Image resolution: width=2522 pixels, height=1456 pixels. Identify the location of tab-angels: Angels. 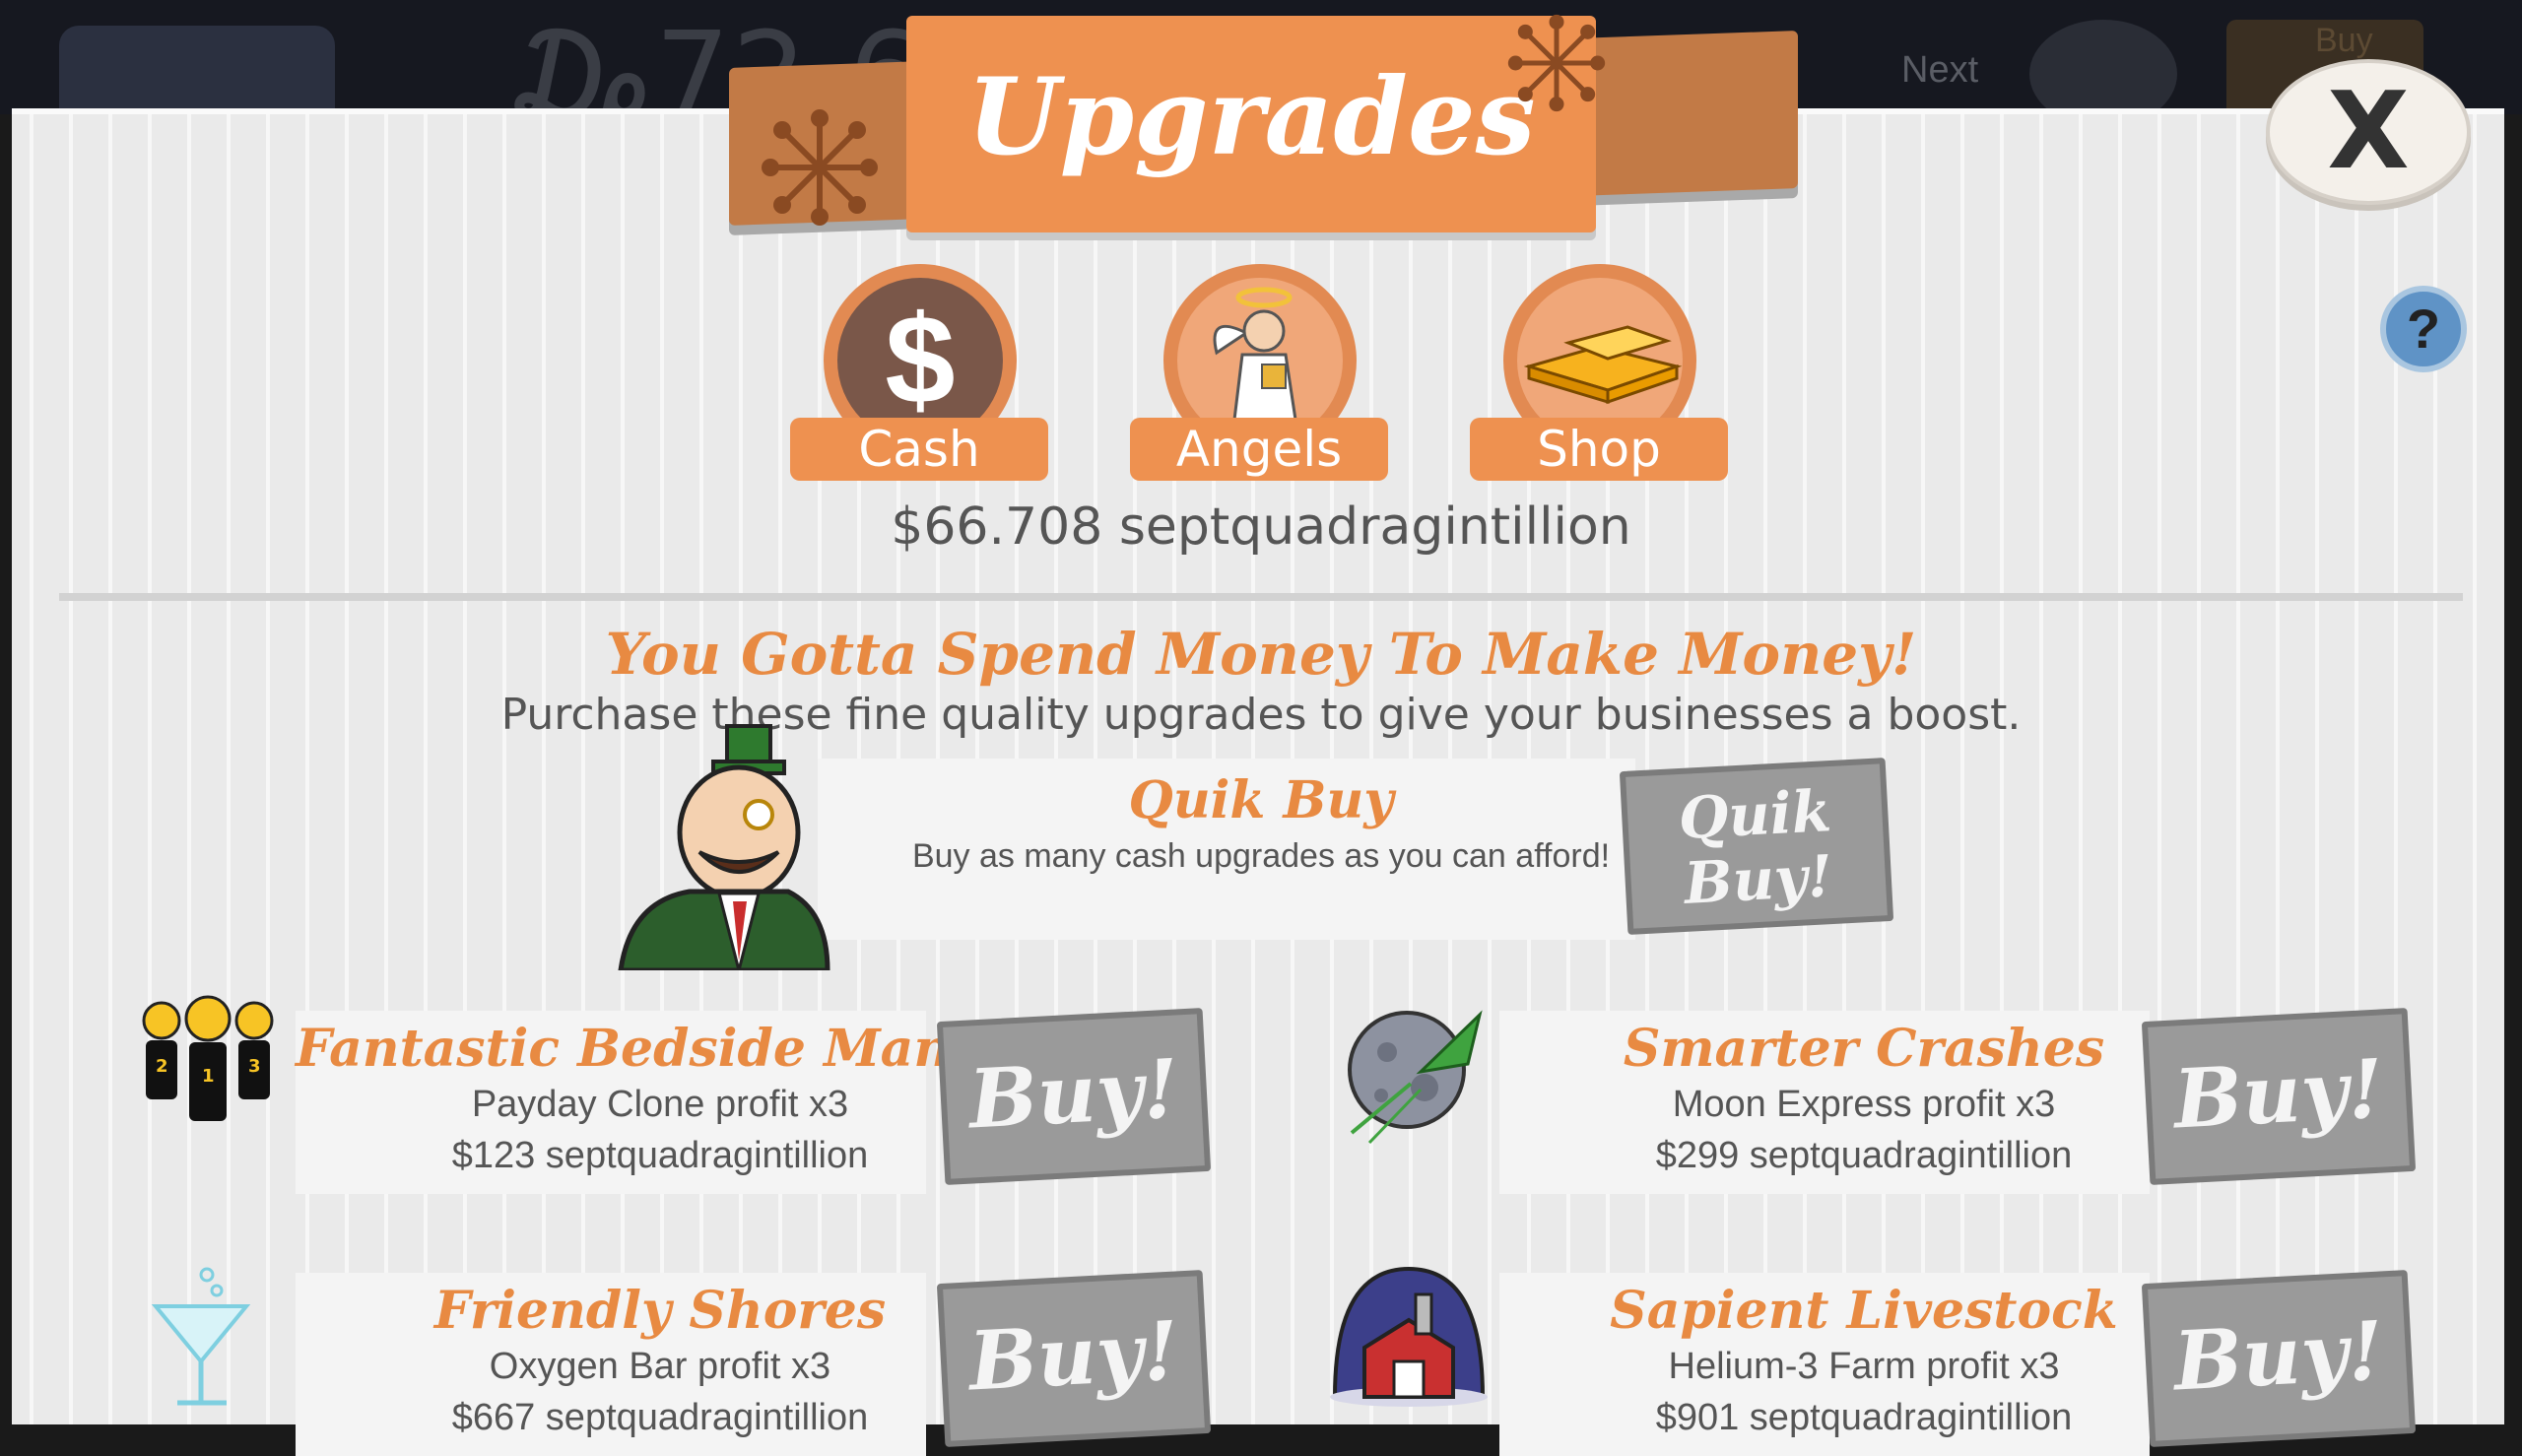
(1259, 372).